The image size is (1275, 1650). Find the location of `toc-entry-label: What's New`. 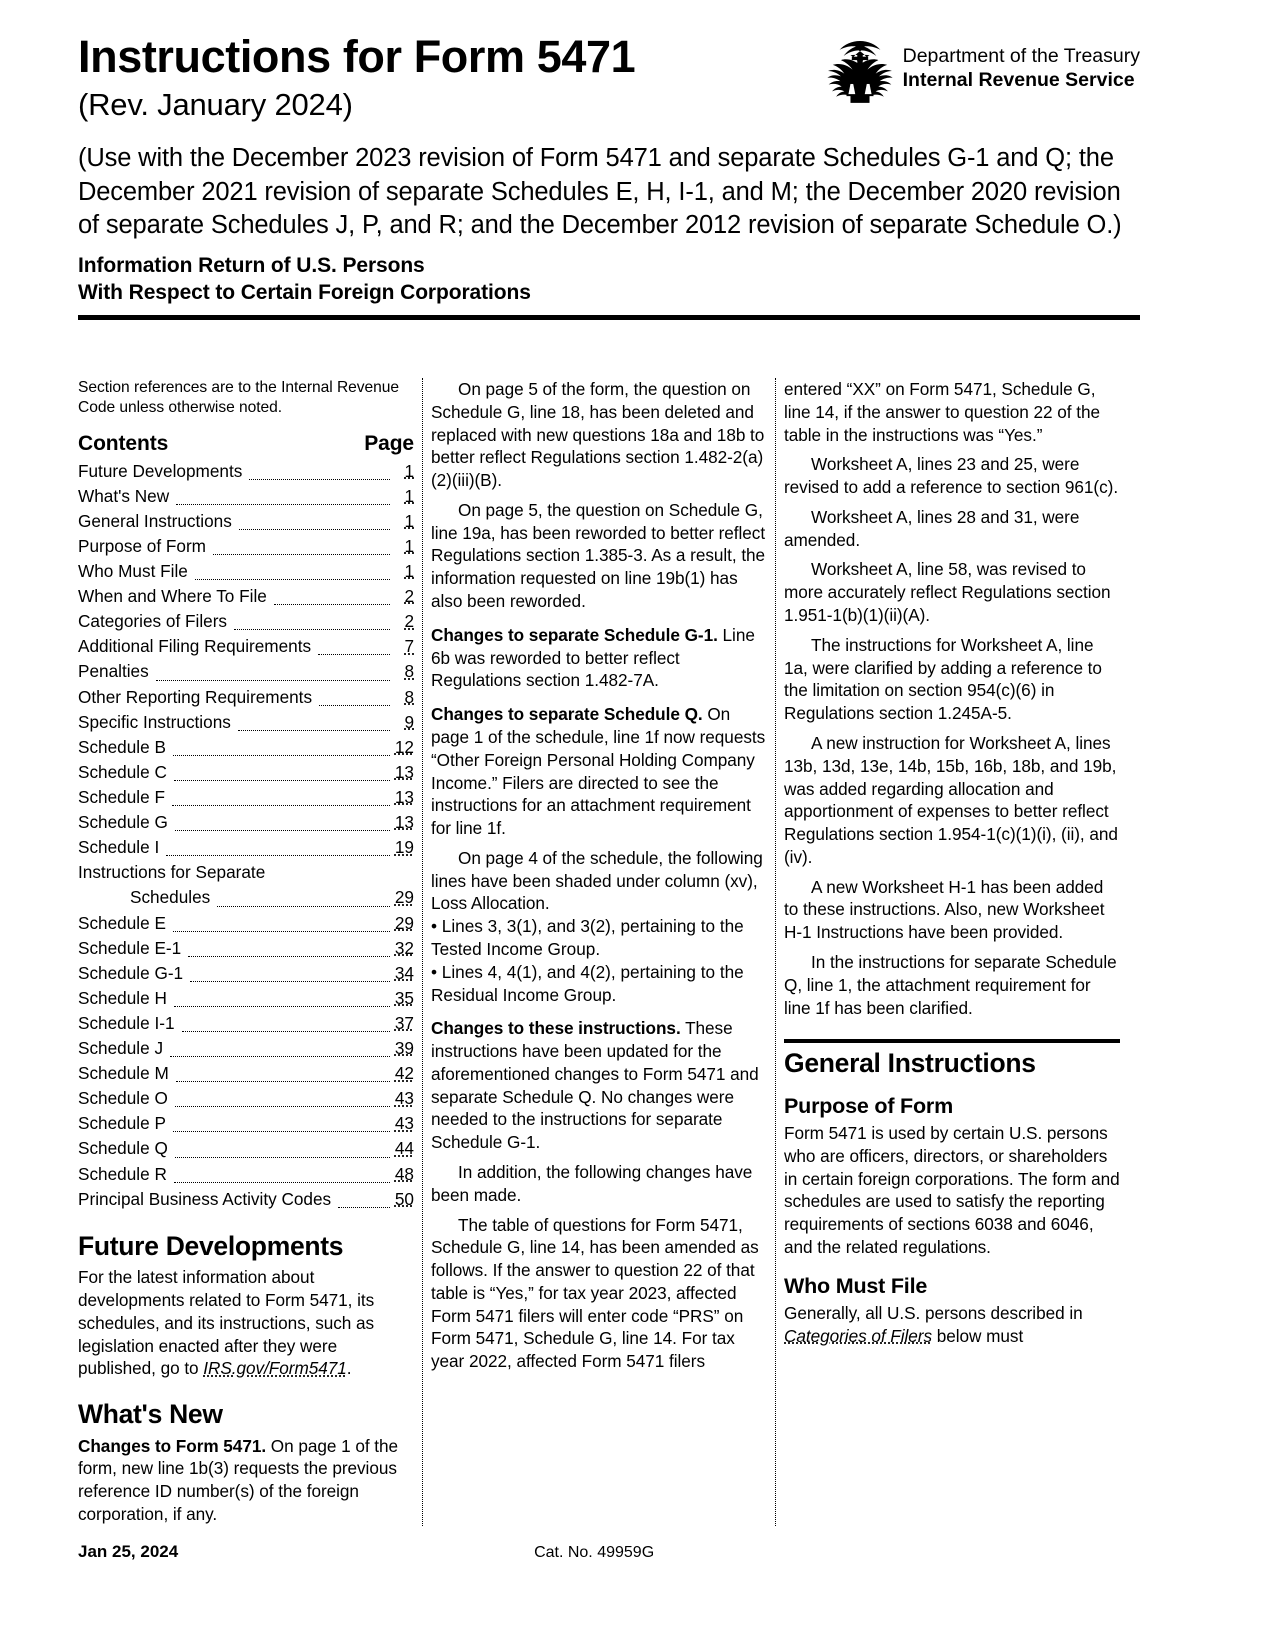

toc-entry-label: What's New is located at coordinates (124, 495).